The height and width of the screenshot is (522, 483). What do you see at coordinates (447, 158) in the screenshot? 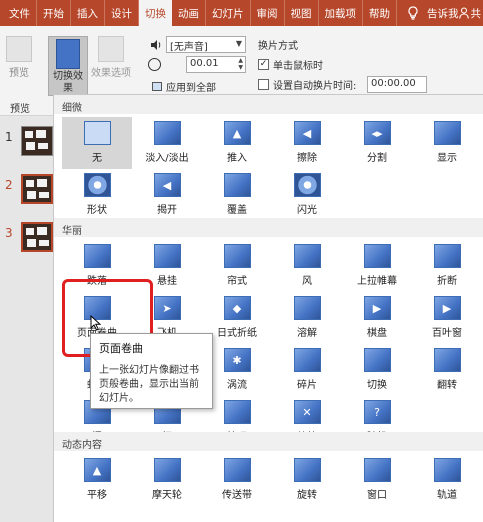
I see `transition-label: 显示` at bounding box center [447, 158].